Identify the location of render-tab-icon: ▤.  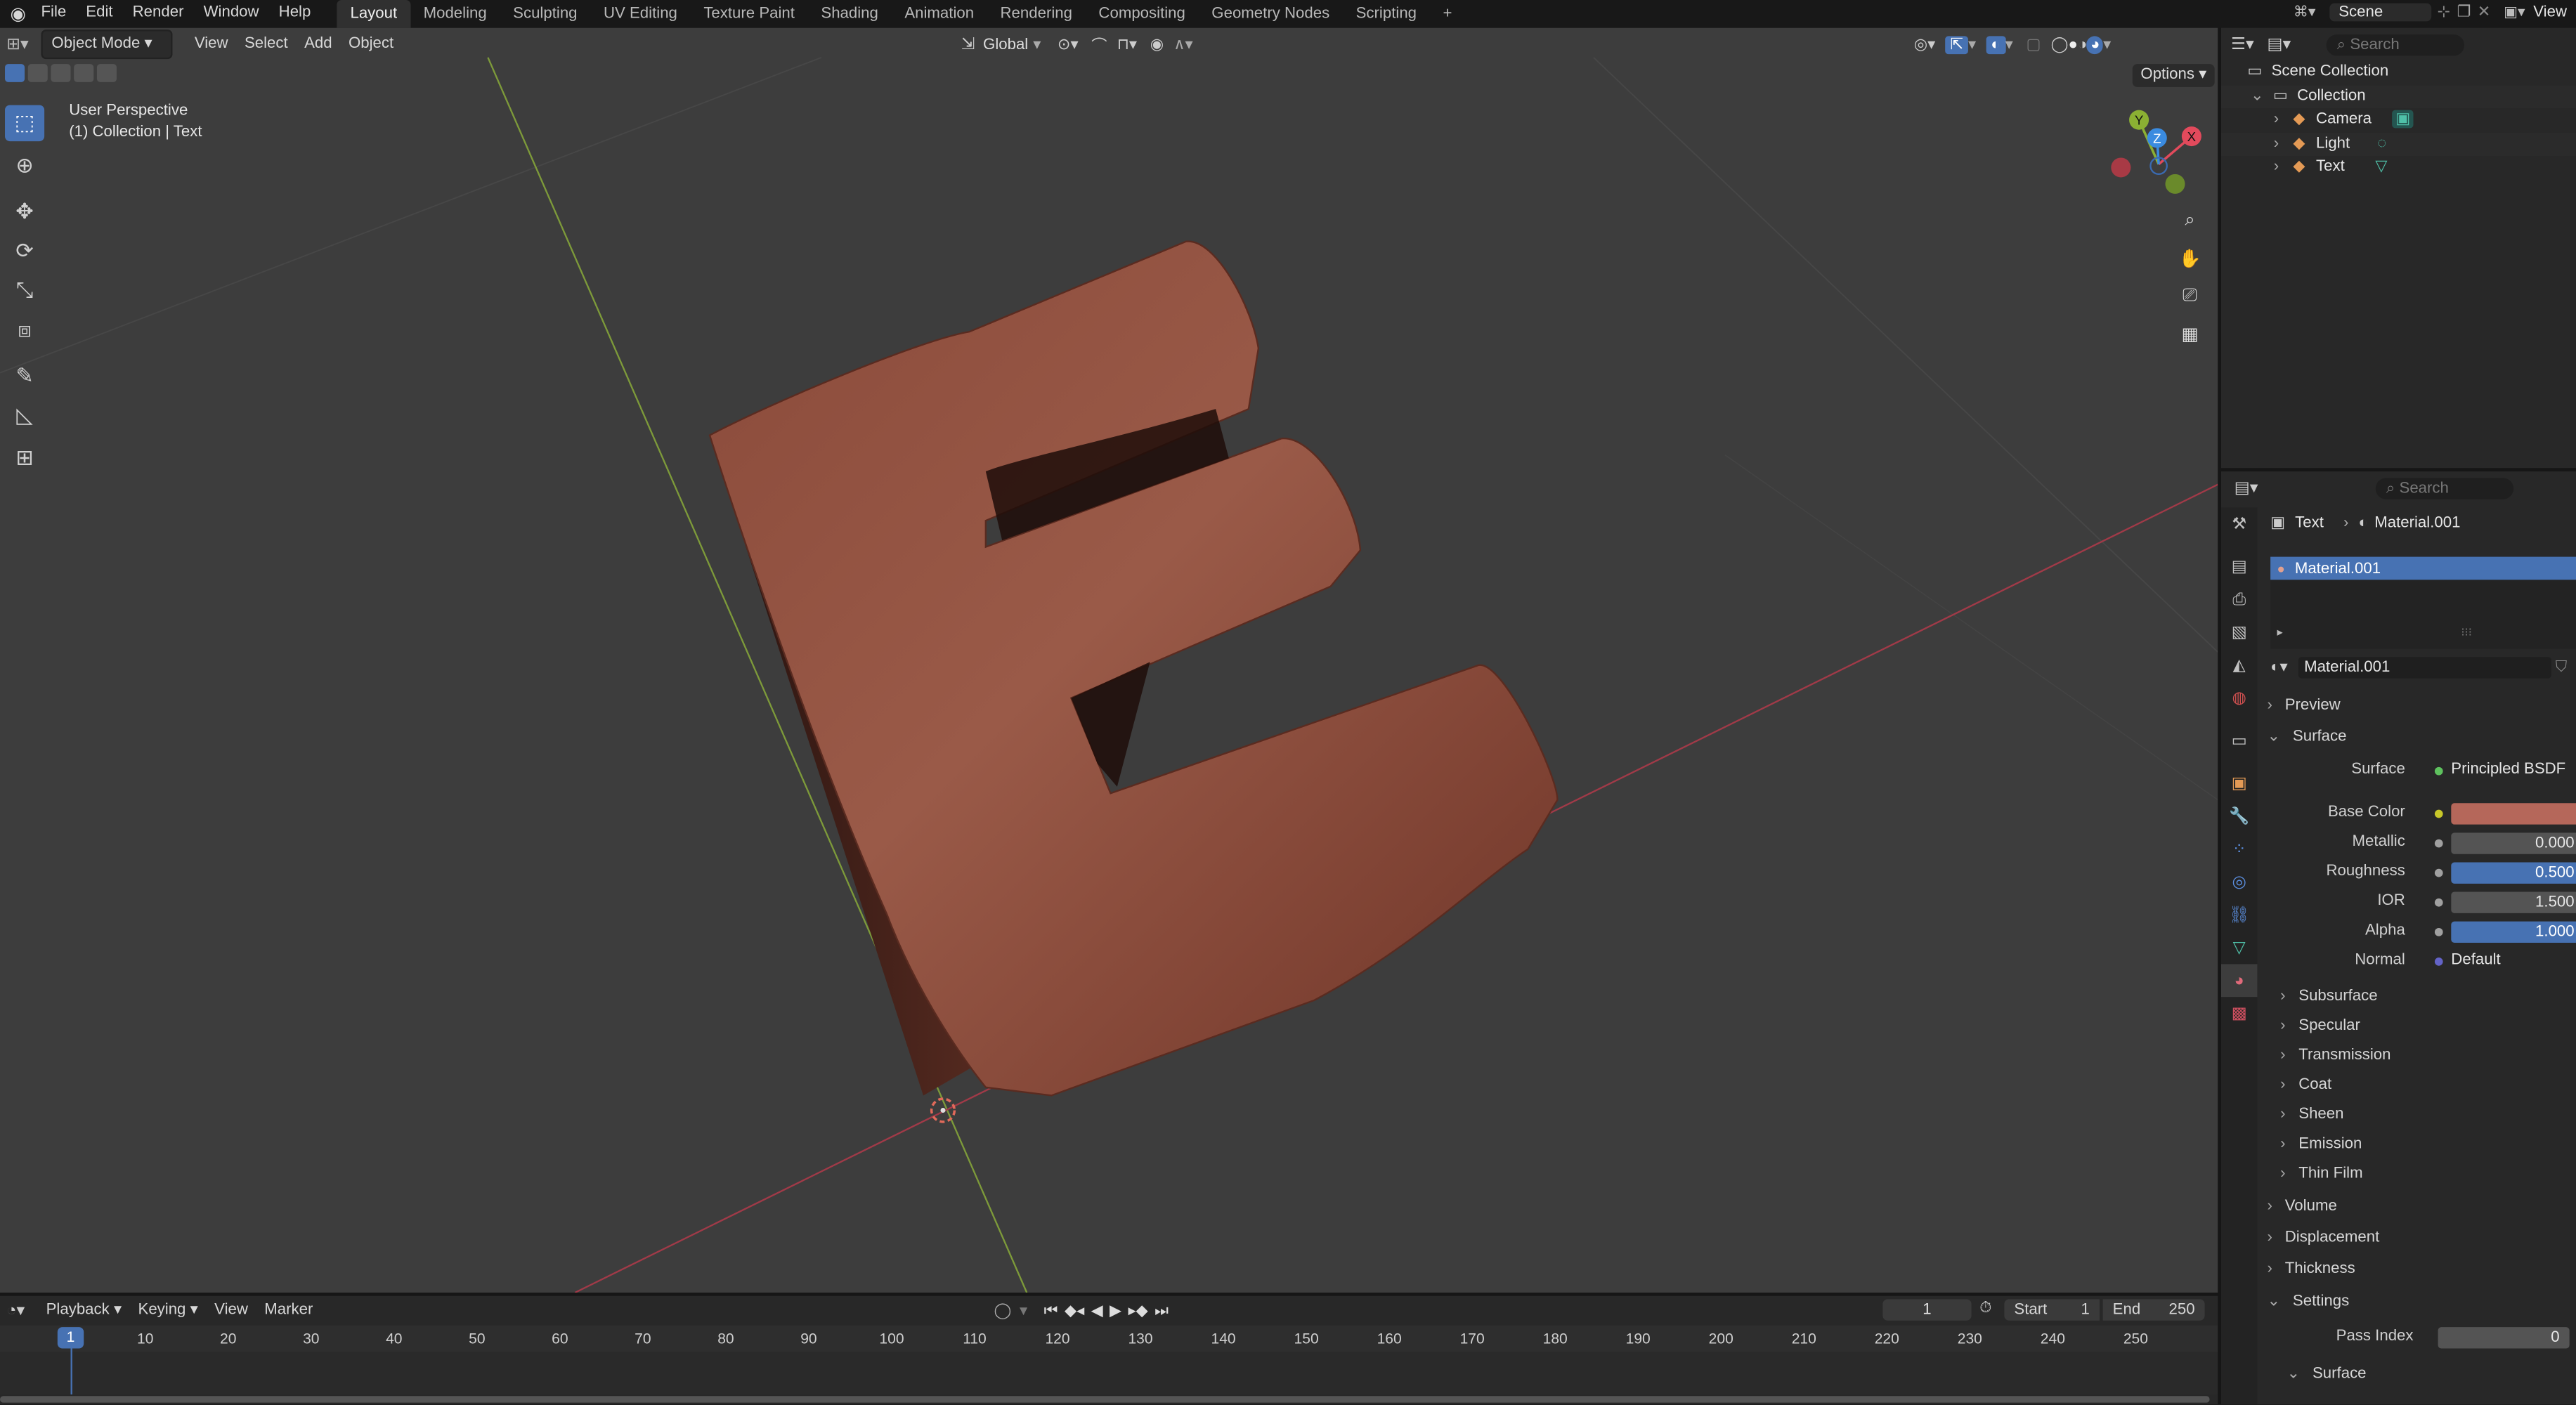
(2239, 567).